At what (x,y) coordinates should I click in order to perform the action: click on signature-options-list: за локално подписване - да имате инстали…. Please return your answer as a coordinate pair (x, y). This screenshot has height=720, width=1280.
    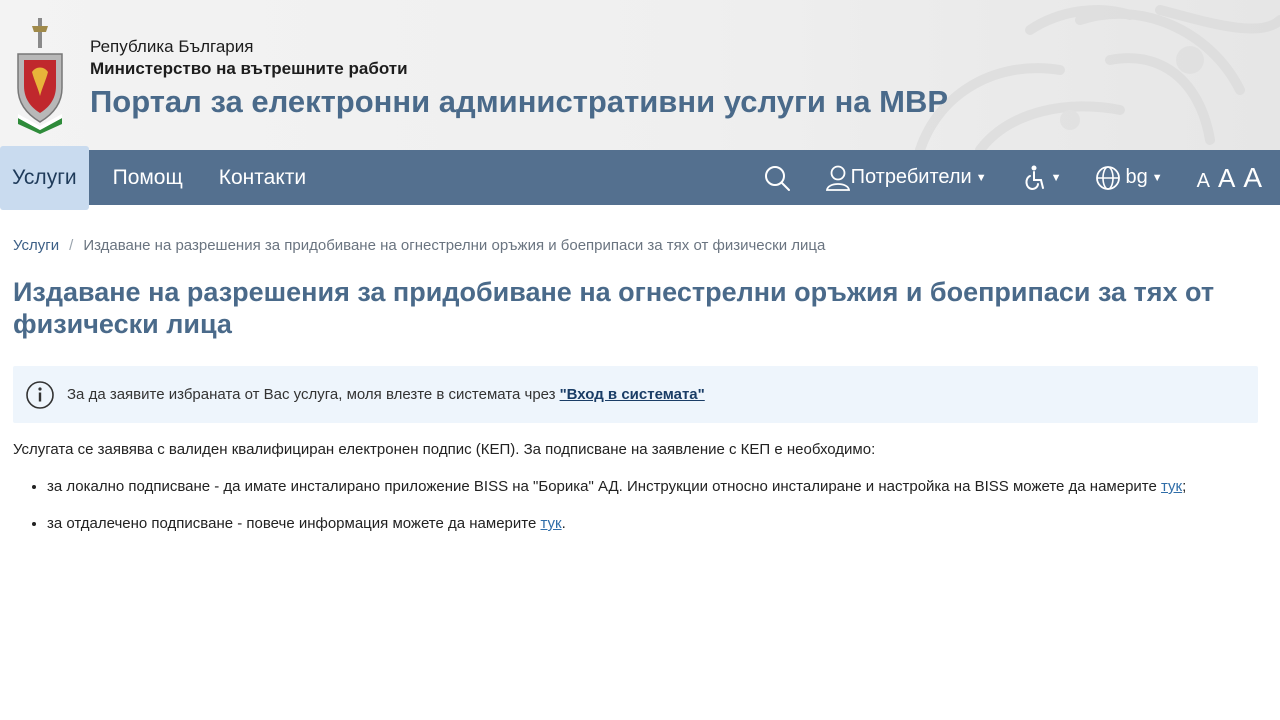
    Looking at the image, I should click on (635, 505).